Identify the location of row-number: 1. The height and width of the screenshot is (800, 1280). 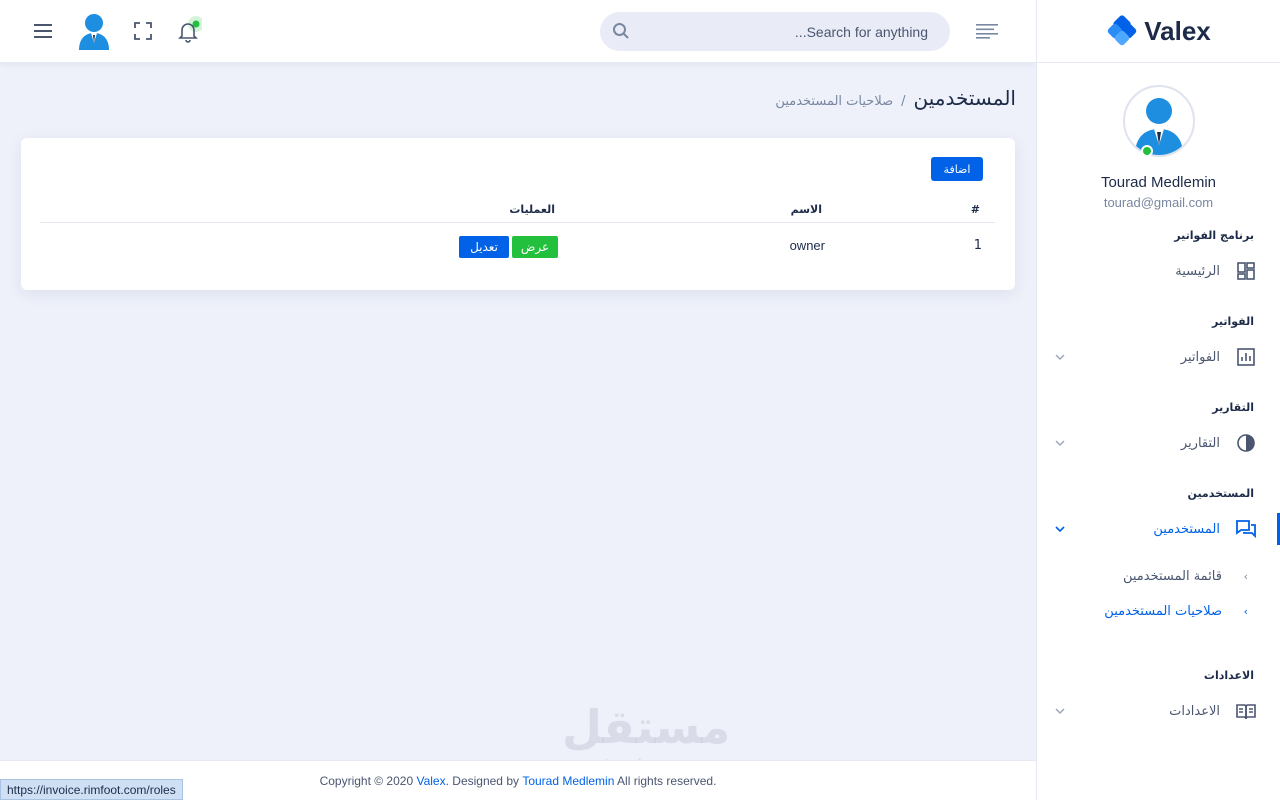
(977, 245).